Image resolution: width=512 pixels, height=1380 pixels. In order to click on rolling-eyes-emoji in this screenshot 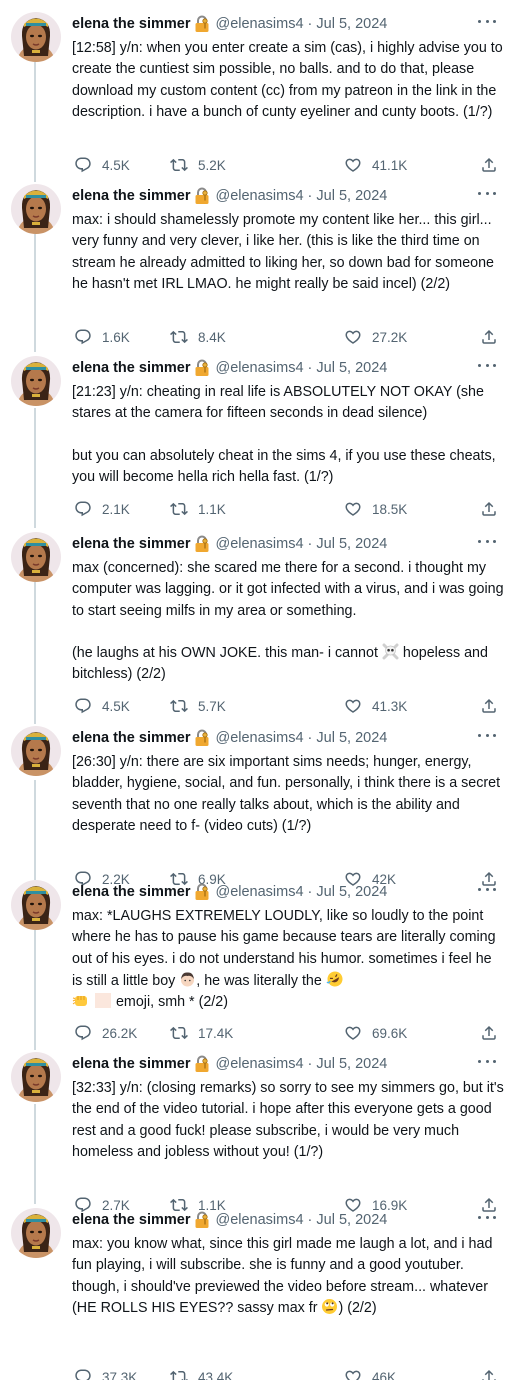, I will do `click(330, 1306)`.